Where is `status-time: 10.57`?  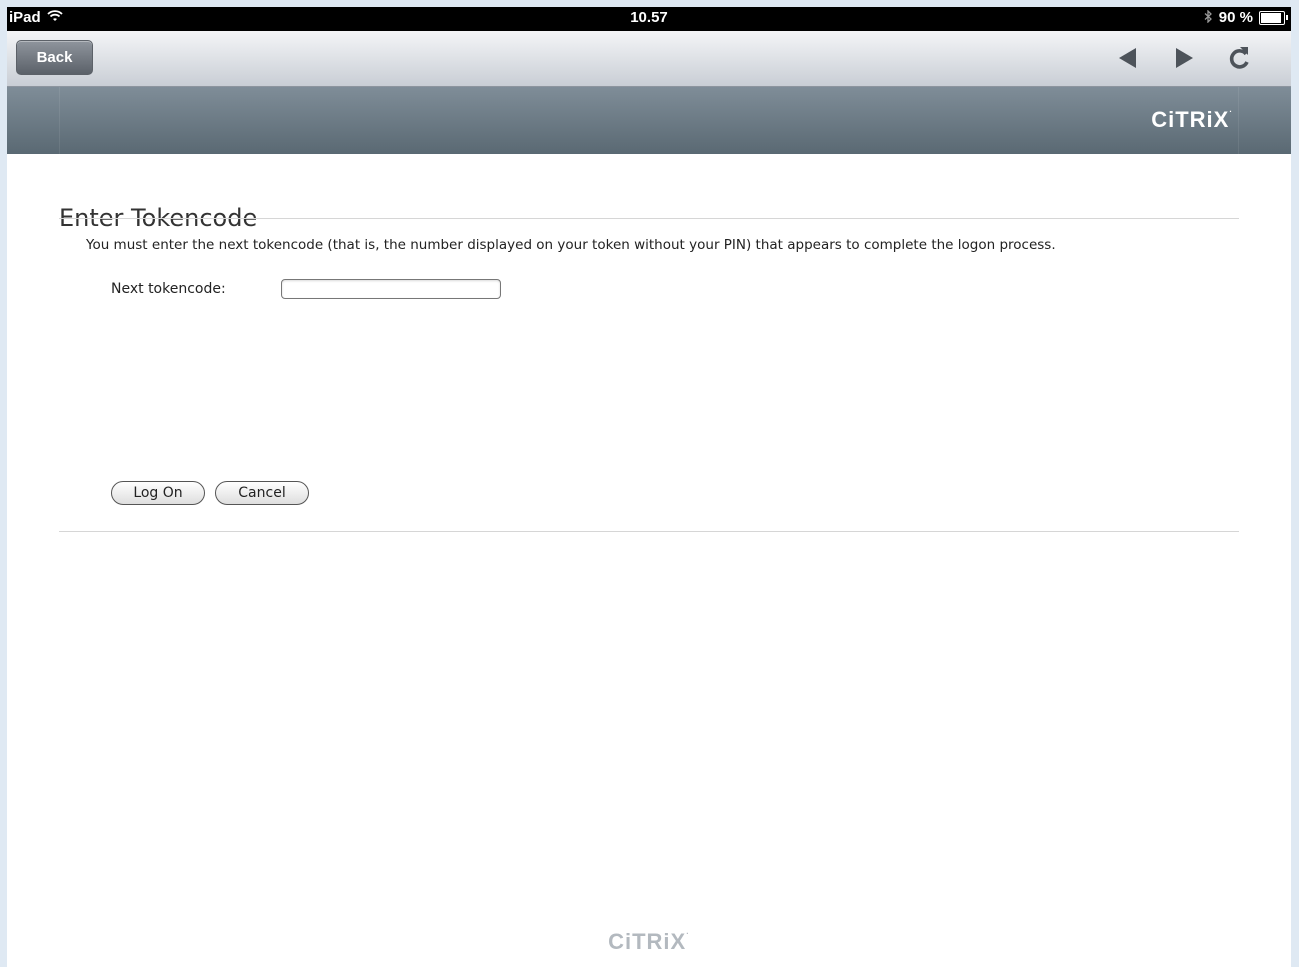 status-time: 10.57 is located at coordinates (649, 17).